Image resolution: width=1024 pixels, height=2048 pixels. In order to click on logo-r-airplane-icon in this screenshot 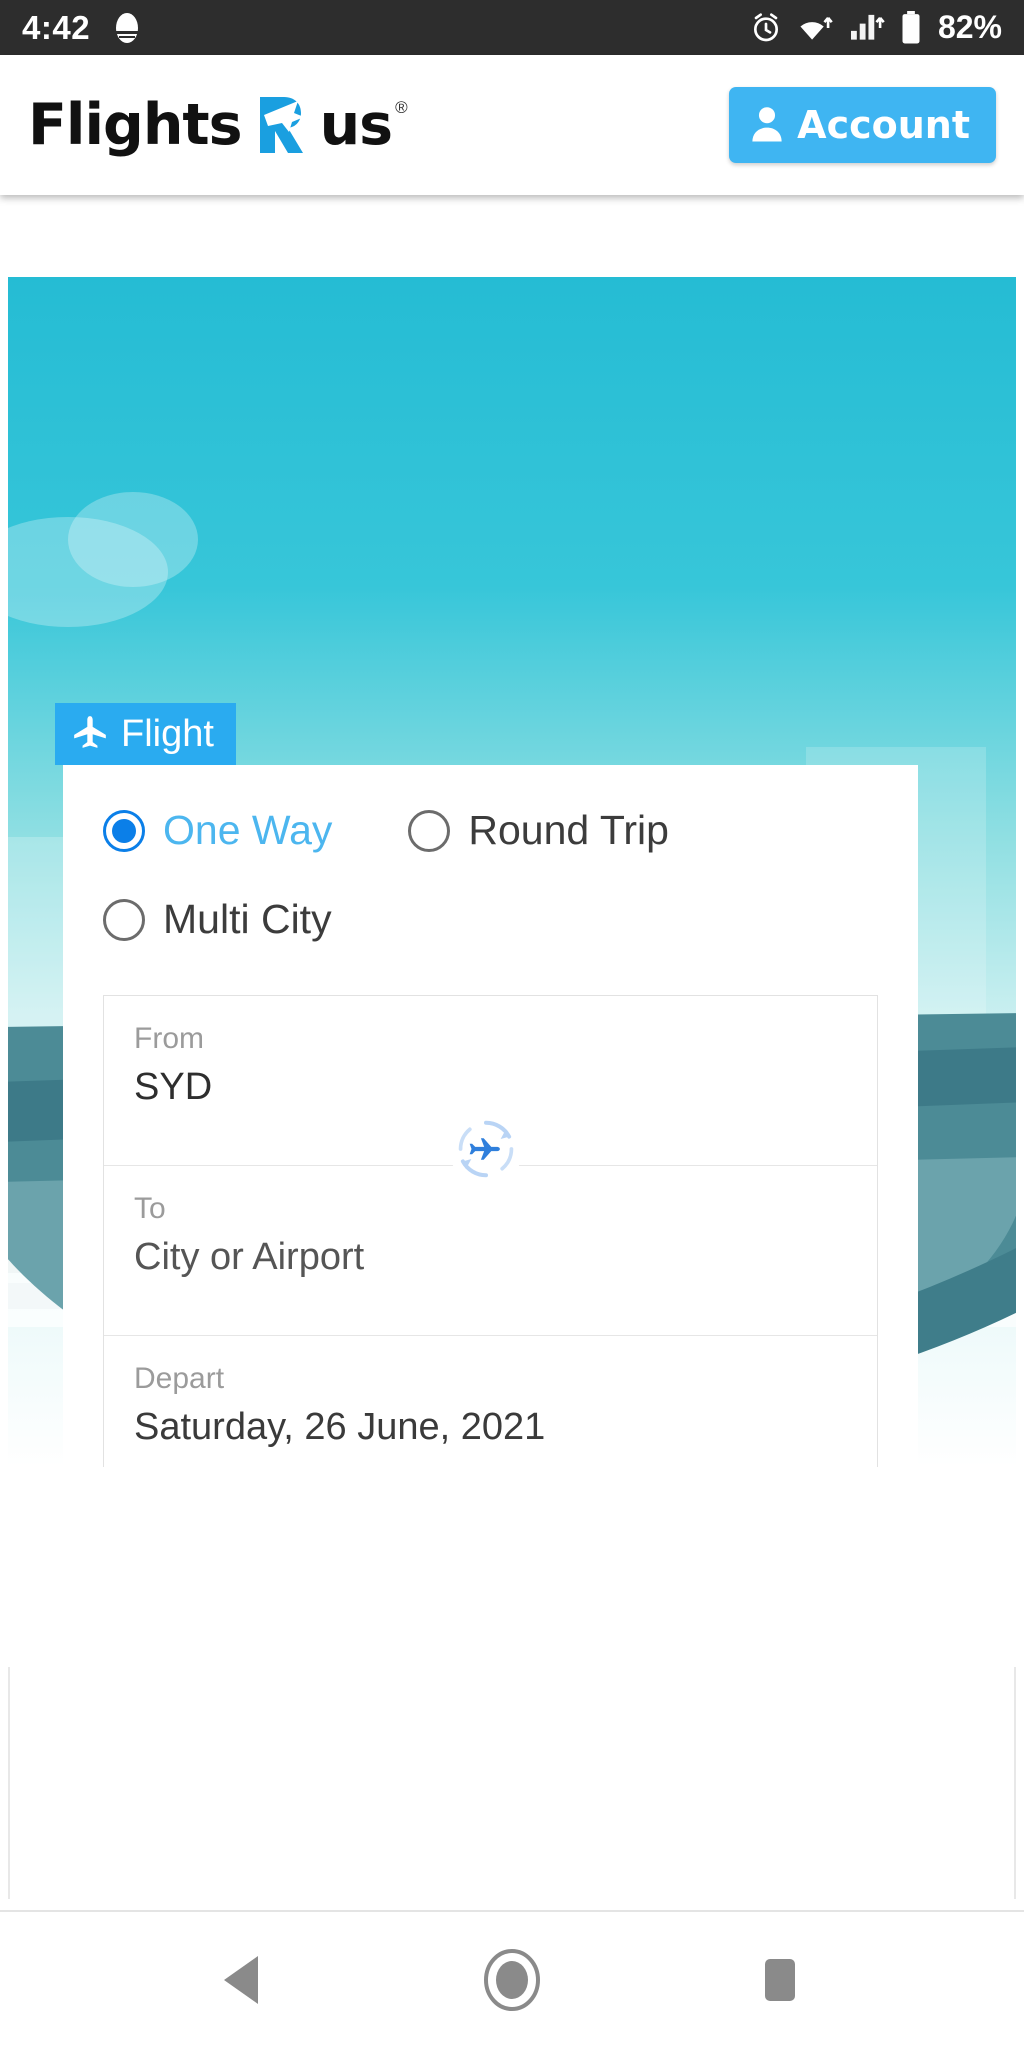, I will do `click(281, 125)`.